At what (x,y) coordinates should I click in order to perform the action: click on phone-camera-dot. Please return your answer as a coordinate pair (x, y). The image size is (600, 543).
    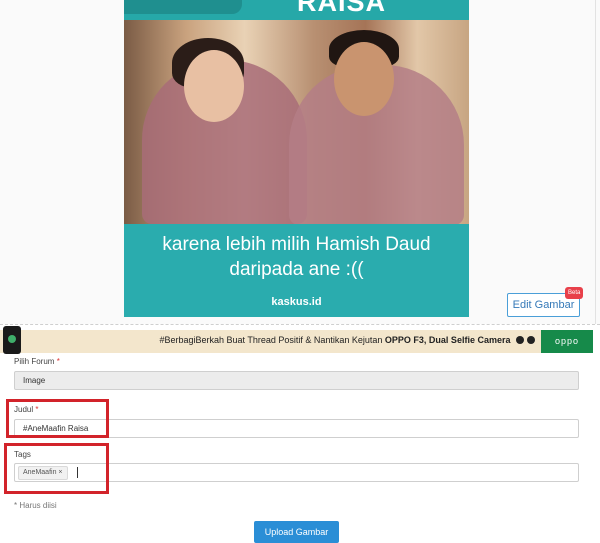
    Looking at the image, I should click on (12, 339).